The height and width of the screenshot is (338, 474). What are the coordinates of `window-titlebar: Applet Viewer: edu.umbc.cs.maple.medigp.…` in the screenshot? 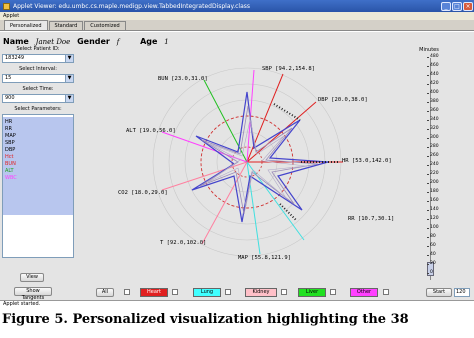 It's located at (237, 6).